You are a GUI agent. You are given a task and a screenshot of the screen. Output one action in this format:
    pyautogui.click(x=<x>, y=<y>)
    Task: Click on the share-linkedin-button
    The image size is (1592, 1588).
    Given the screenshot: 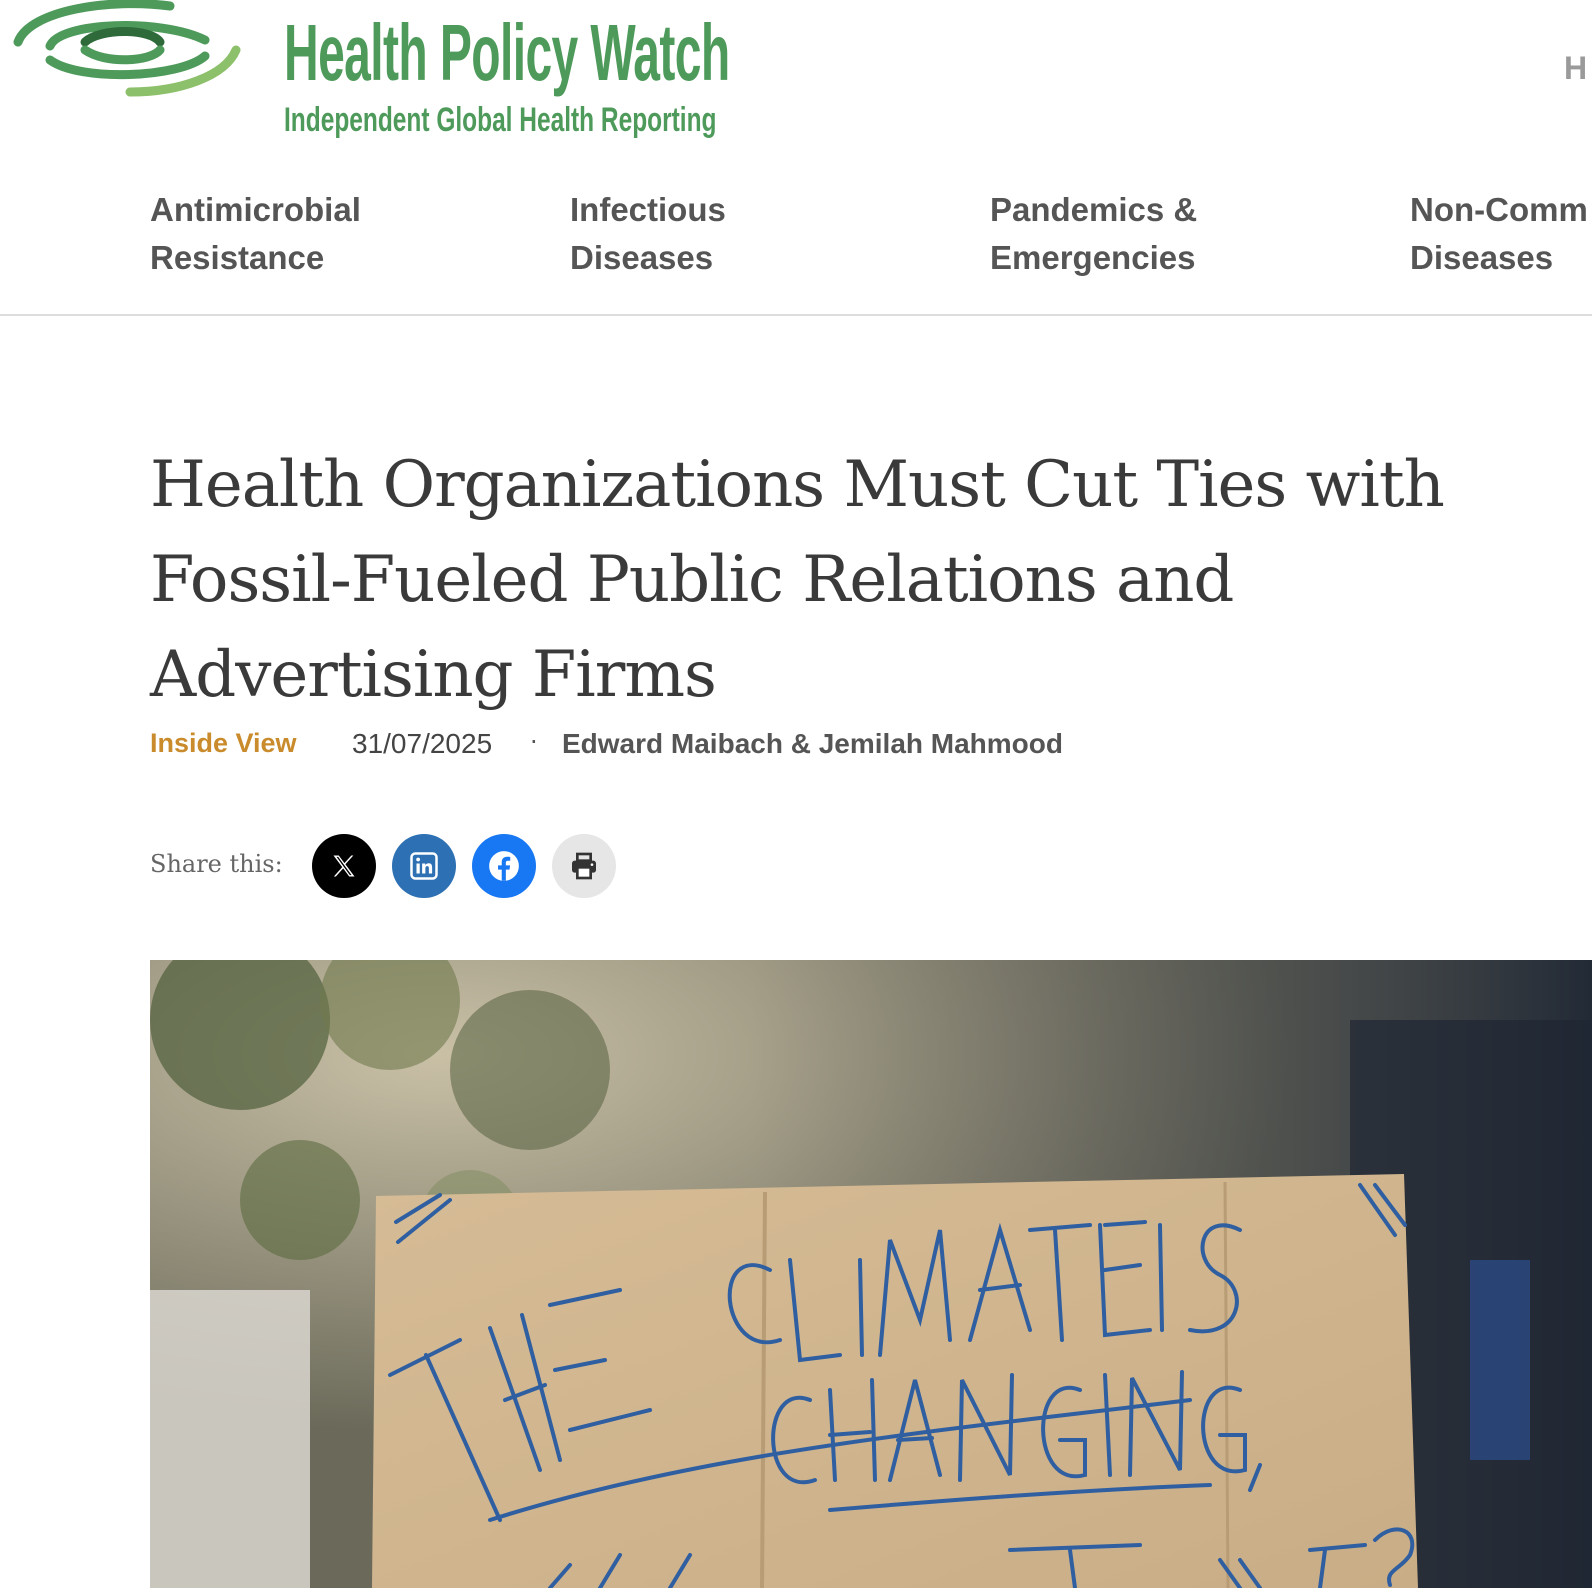 What is the action you would take?
    pyautogui.click(x=424, y=866)
    